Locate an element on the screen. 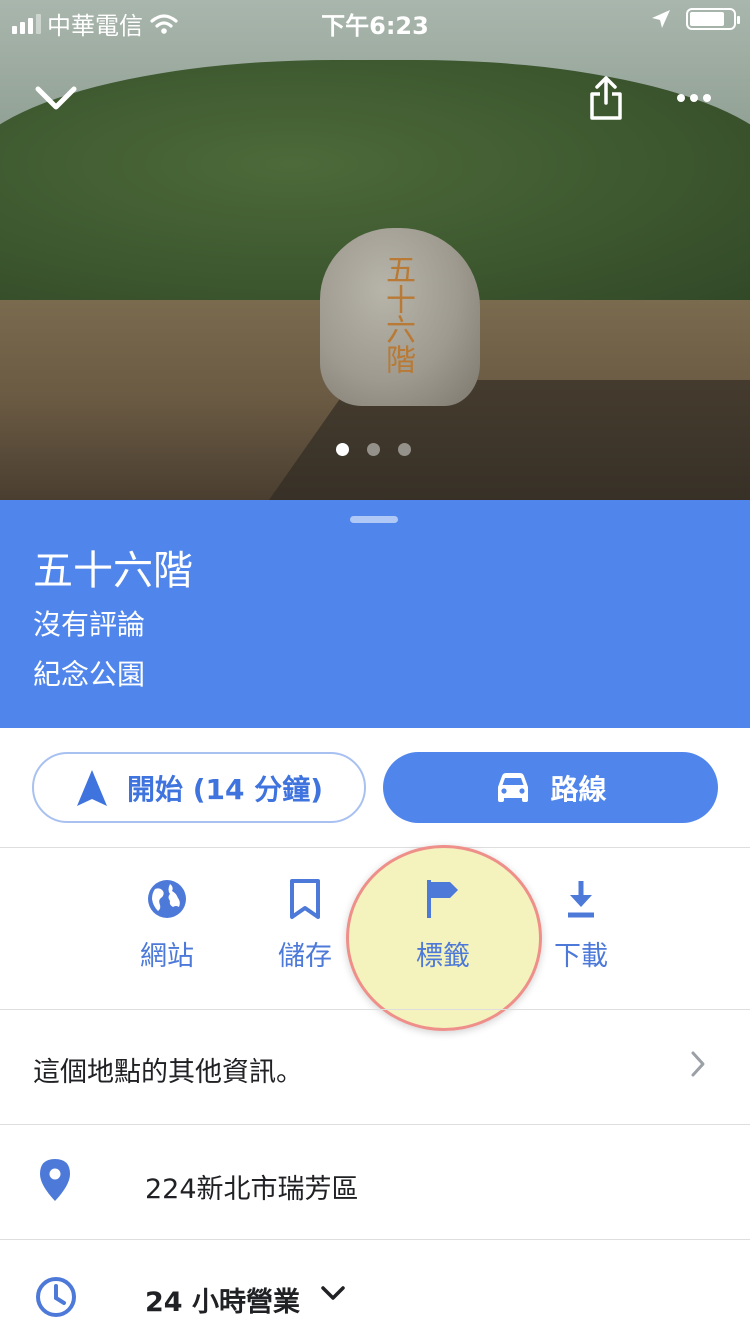 The width and height of the screenshot is (750, 1334). route-label: 路線 is located at coordinates (578, 789).